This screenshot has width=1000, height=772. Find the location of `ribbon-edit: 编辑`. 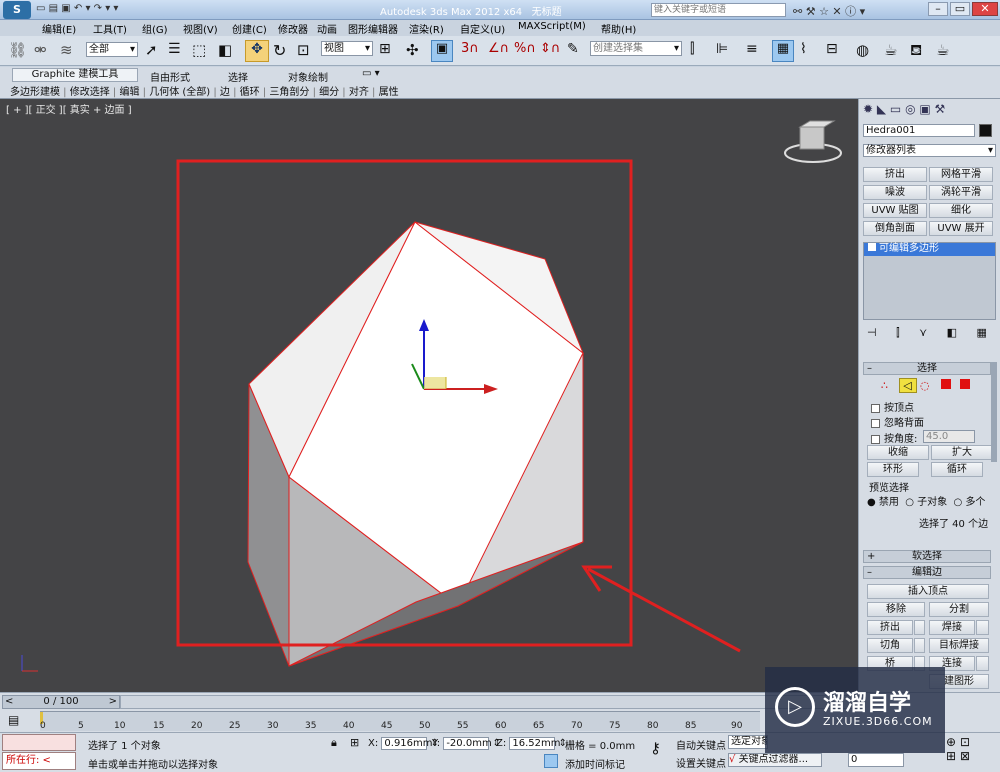

ribbon-edit: 编辑 is located at coordinates (129, 92).